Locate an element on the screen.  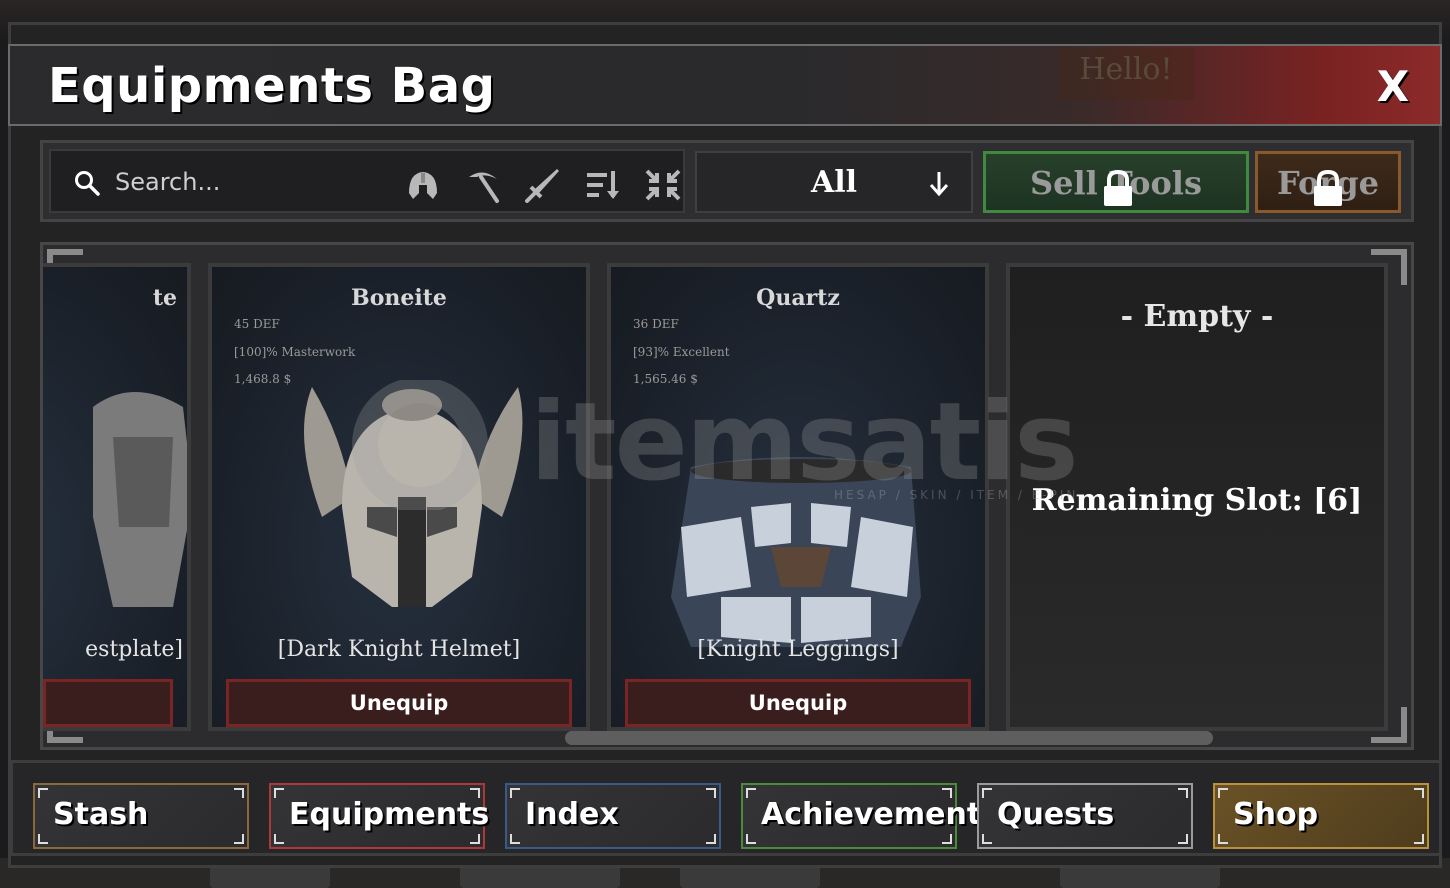
nav-stash-button: Stash is located at coordinates (141, 816).